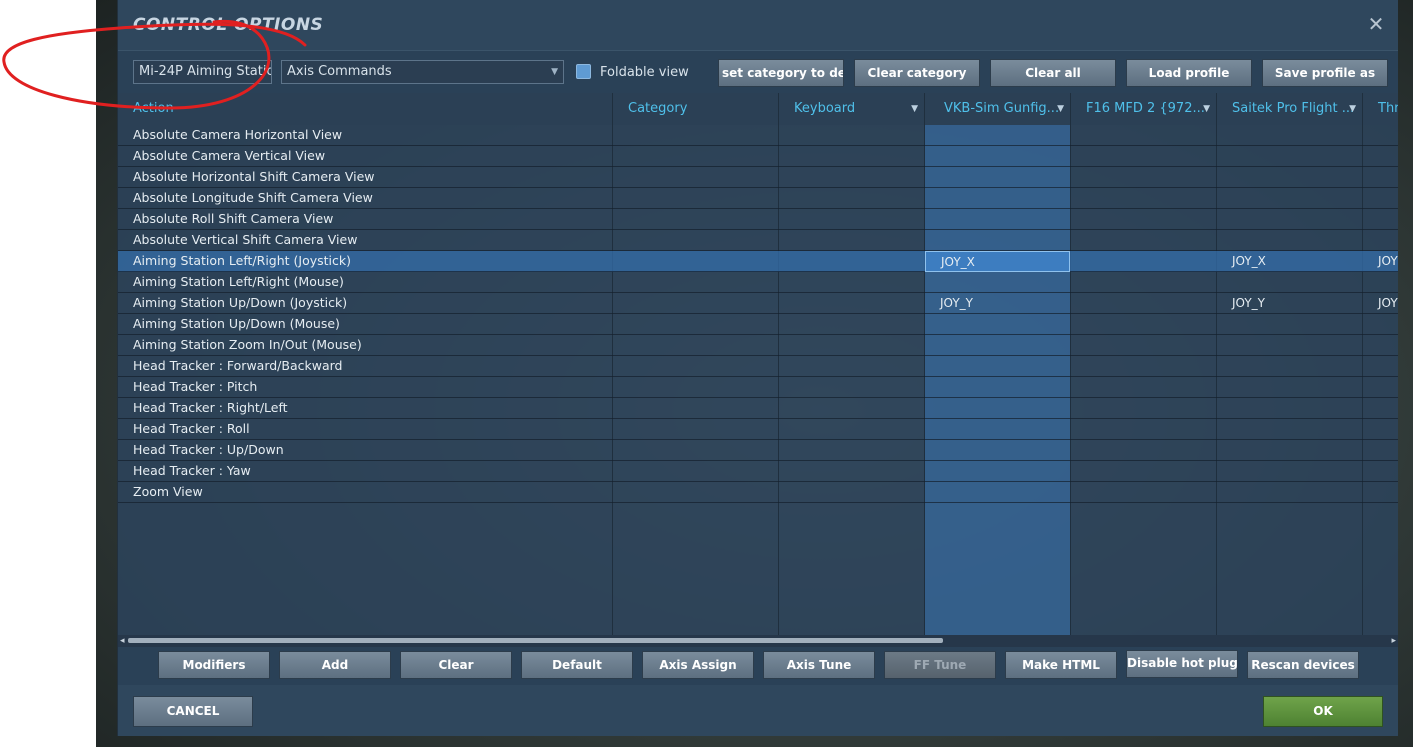  What do you see at coordinates (1182, 664) in the screenshot?
I see `disable-hot-plug-button: Disable hot plug` at bounding box center [1182, 664].